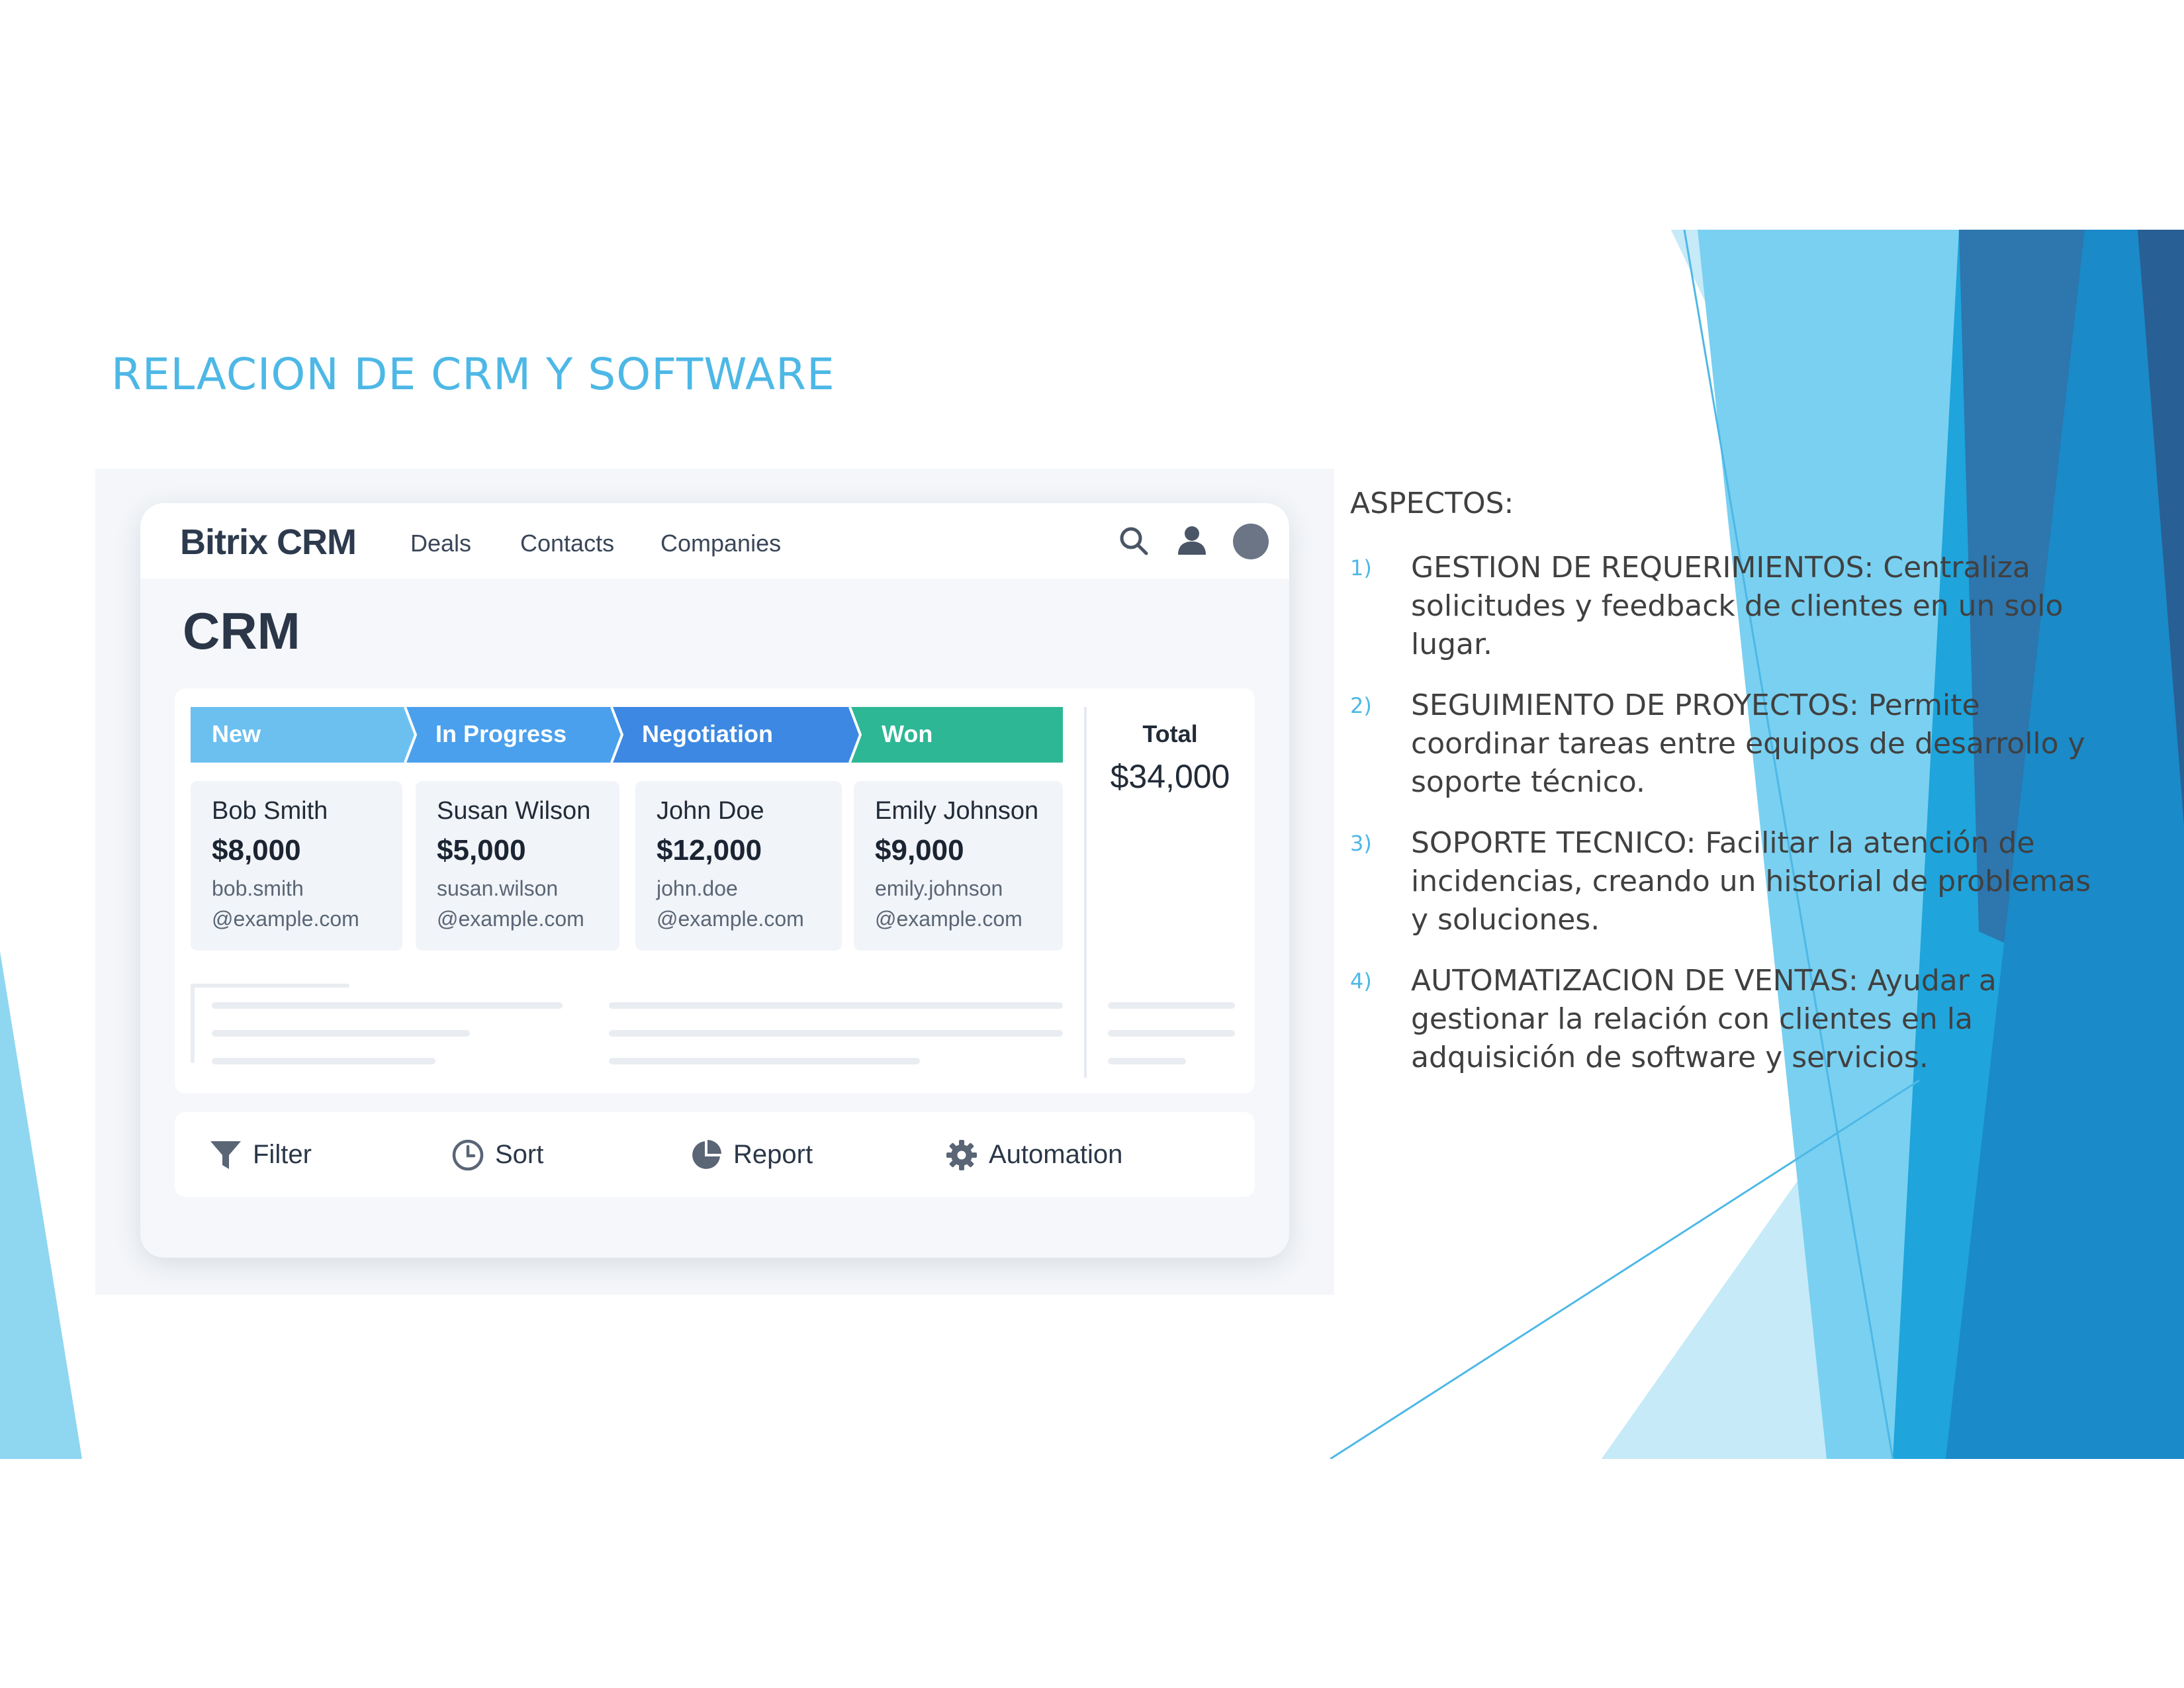 Image resolution: width=2184 pixels, height=1688 pixels. Describe the element at coordinates (721, 543) in the screenshot. I see `nav-companies: Companies` at that location.